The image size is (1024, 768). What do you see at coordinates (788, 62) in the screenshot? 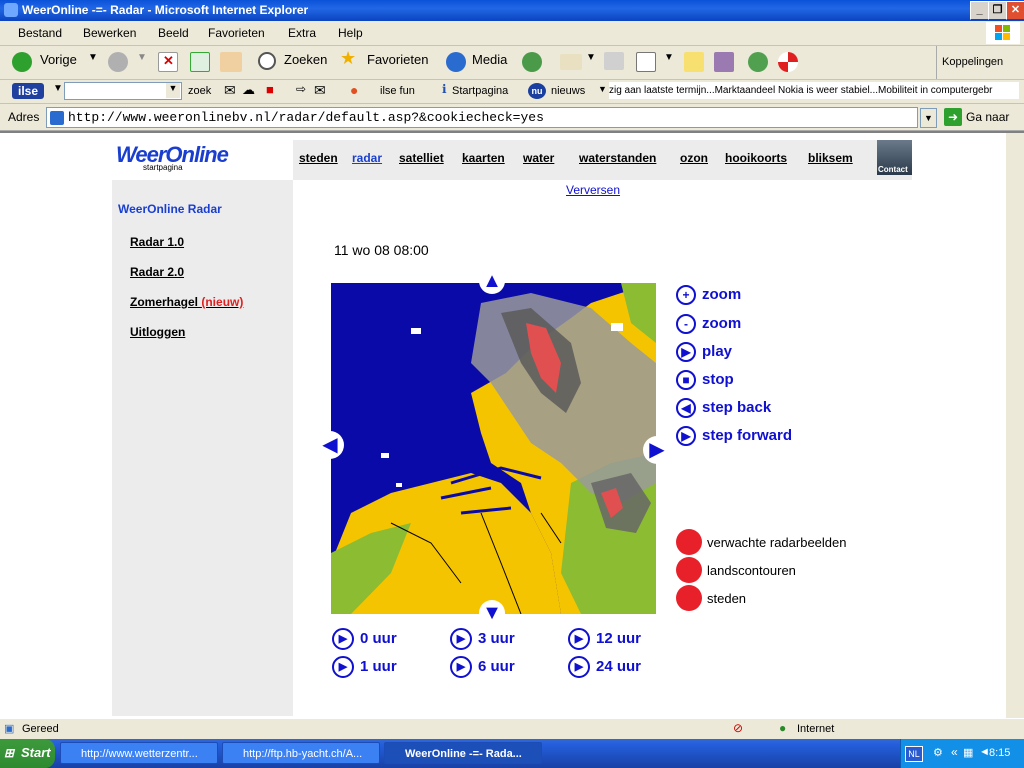
I see `addon-icon` at bounding box center [788, 62].